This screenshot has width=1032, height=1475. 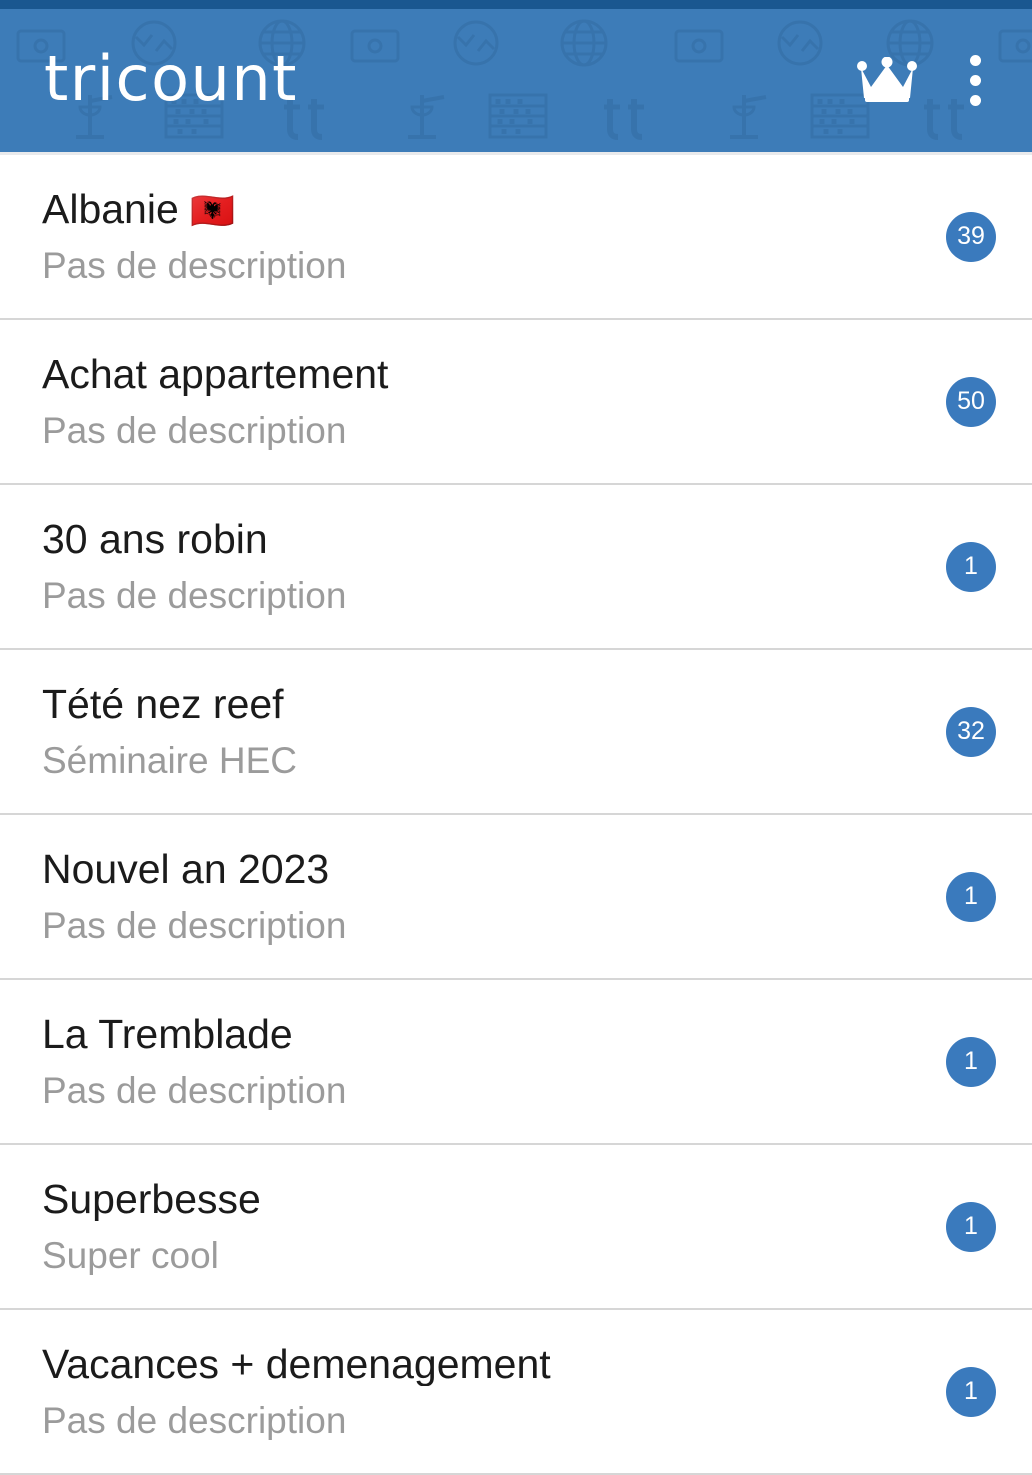 What do you see at coordinates (483, 1199) in the screenshot?
I see `list-item-title: Superbesse` at bounding box center [483, 1199].